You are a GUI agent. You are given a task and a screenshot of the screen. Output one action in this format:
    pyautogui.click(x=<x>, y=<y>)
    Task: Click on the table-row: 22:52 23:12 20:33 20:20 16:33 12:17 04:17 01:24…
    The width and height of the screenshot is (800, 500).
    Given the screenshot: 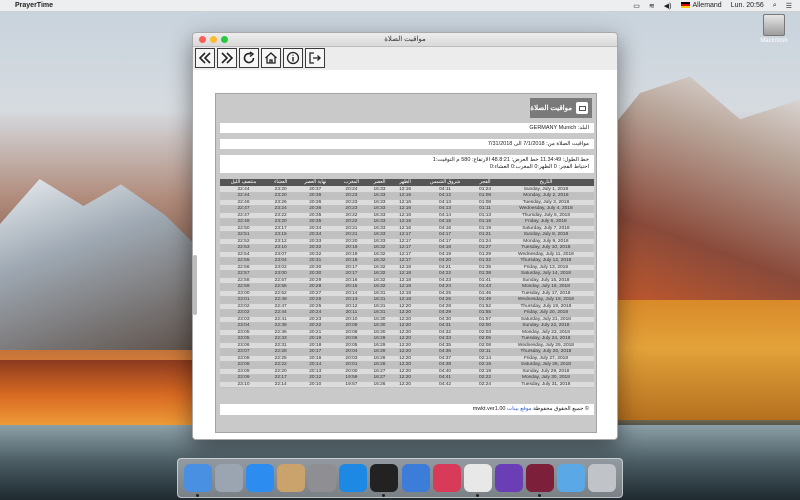 What is the action you would take?
    pyautogui.click(x=407, y=241)
    